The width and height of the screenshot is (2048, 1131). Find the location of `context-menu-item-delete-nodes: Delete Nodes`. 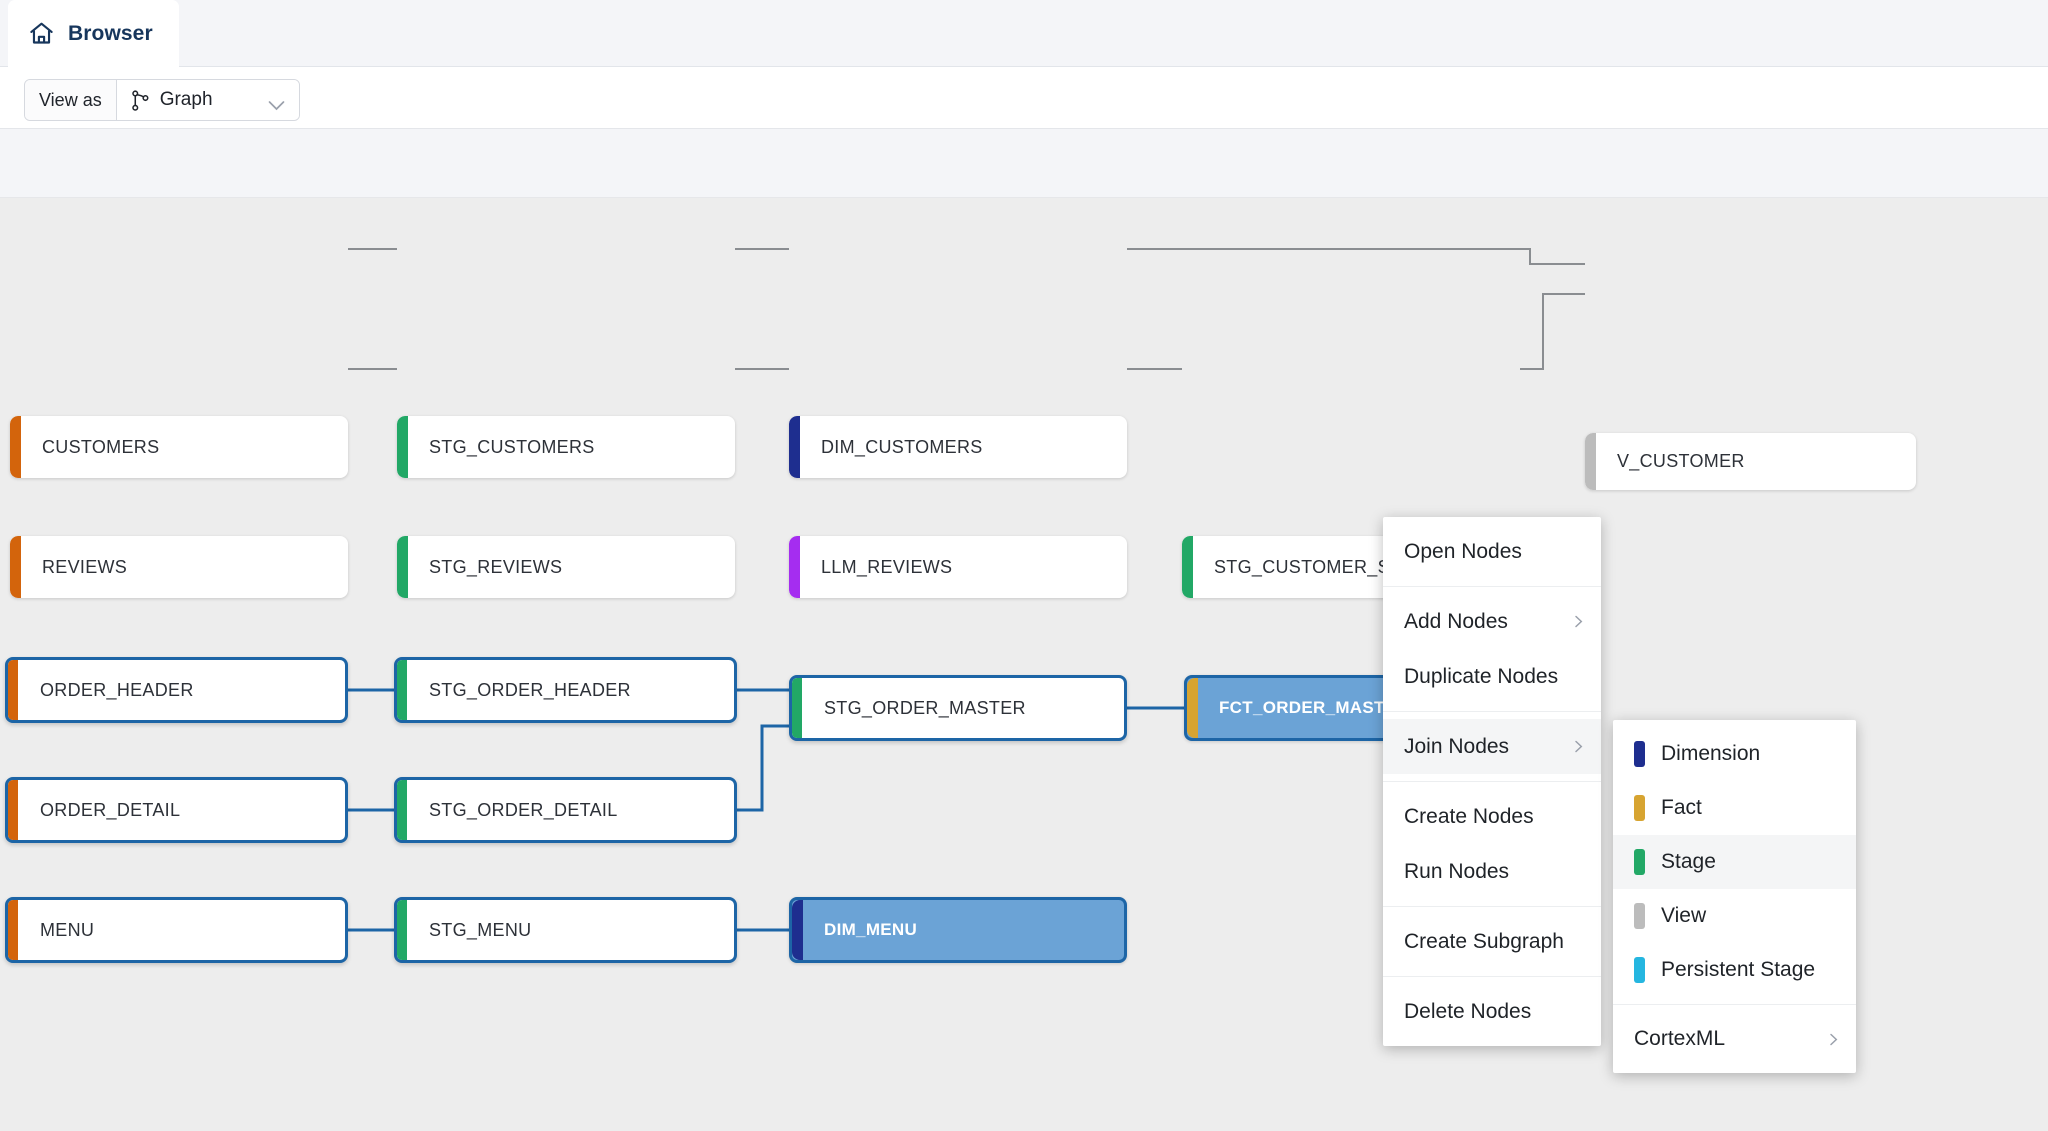

context-menu-item-delete-nodes: Delete Nodes is located at coordinates (1492, 1011).